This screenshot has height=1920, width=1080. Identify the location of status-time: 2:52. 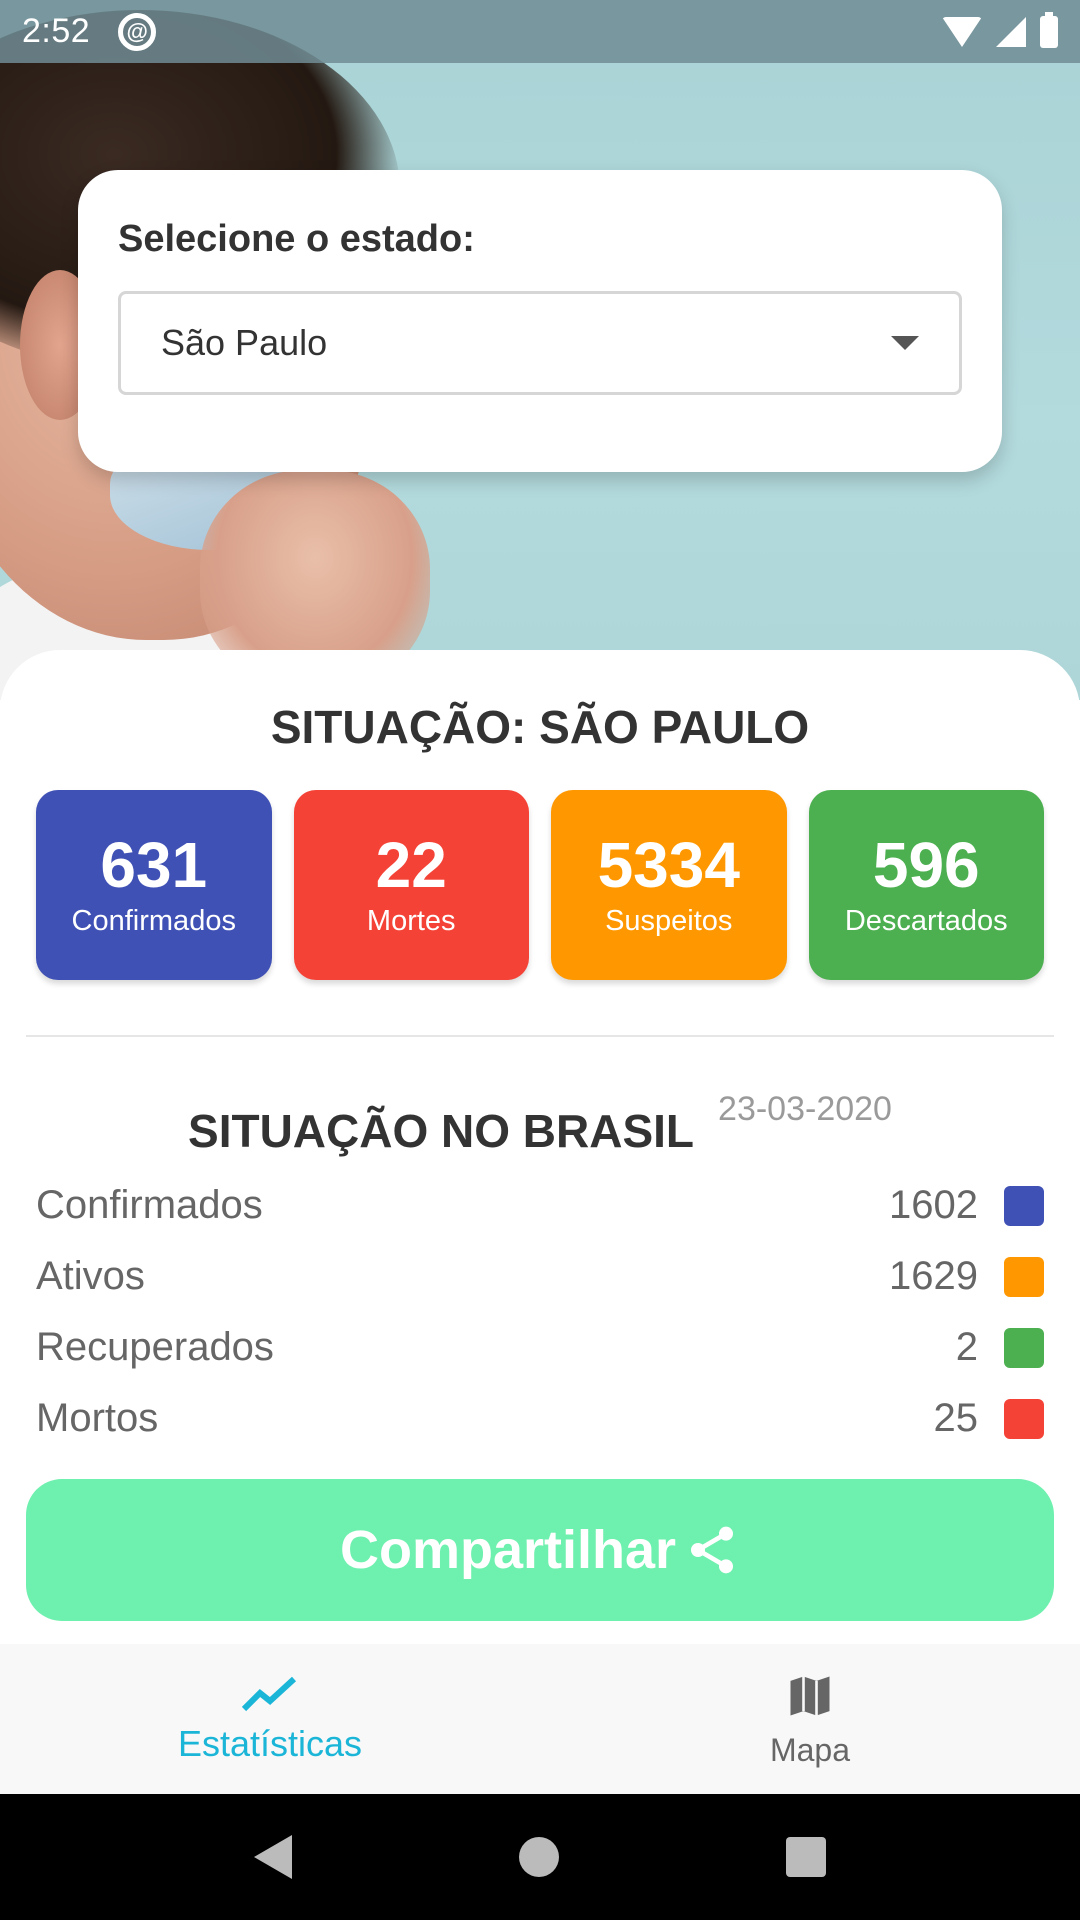
(56, 31).